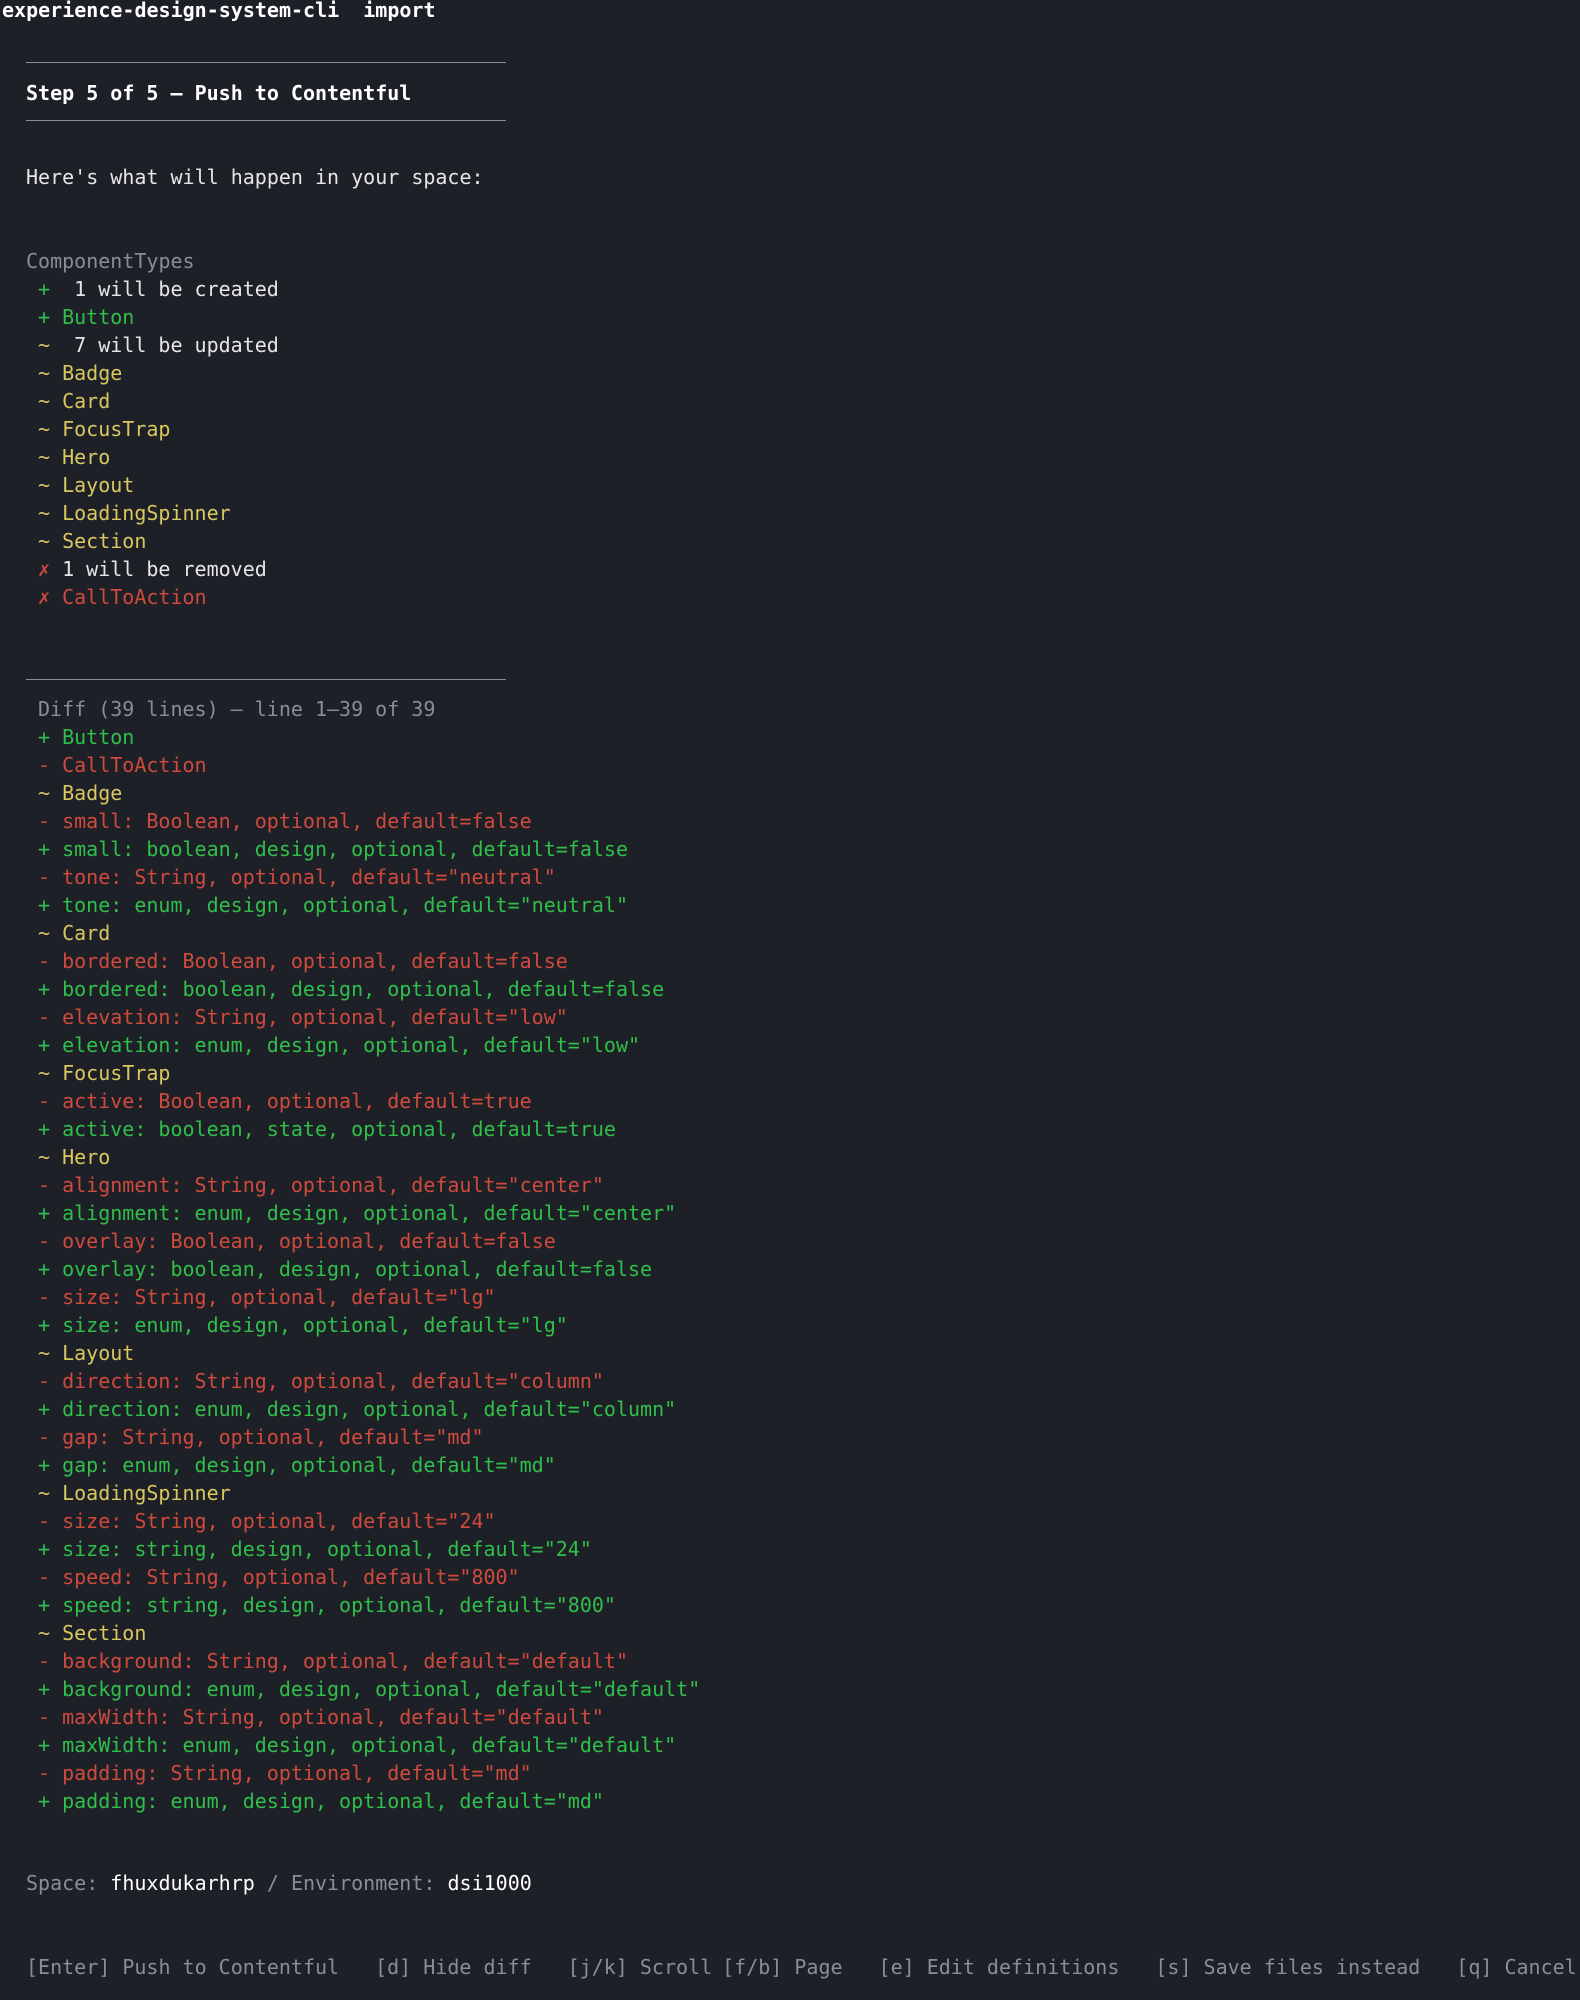 This screenshot has height=2000, width=1580. I want to click on summary-row-text: Button, so click(98, 317).